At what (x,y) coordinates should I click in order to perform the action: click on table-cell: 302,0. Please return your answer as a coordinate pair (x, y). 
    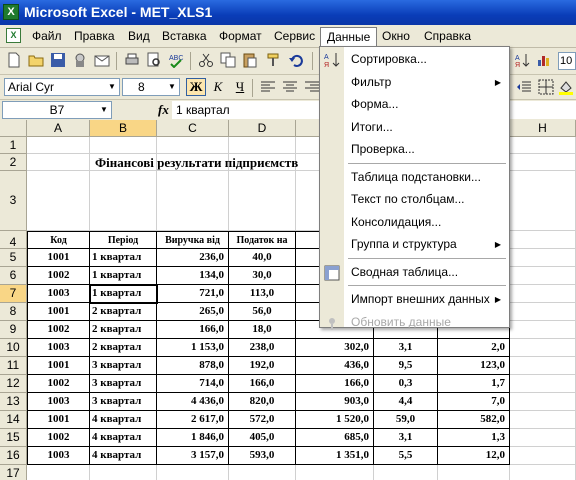
    Looking at the image, I should click on (335, 348).